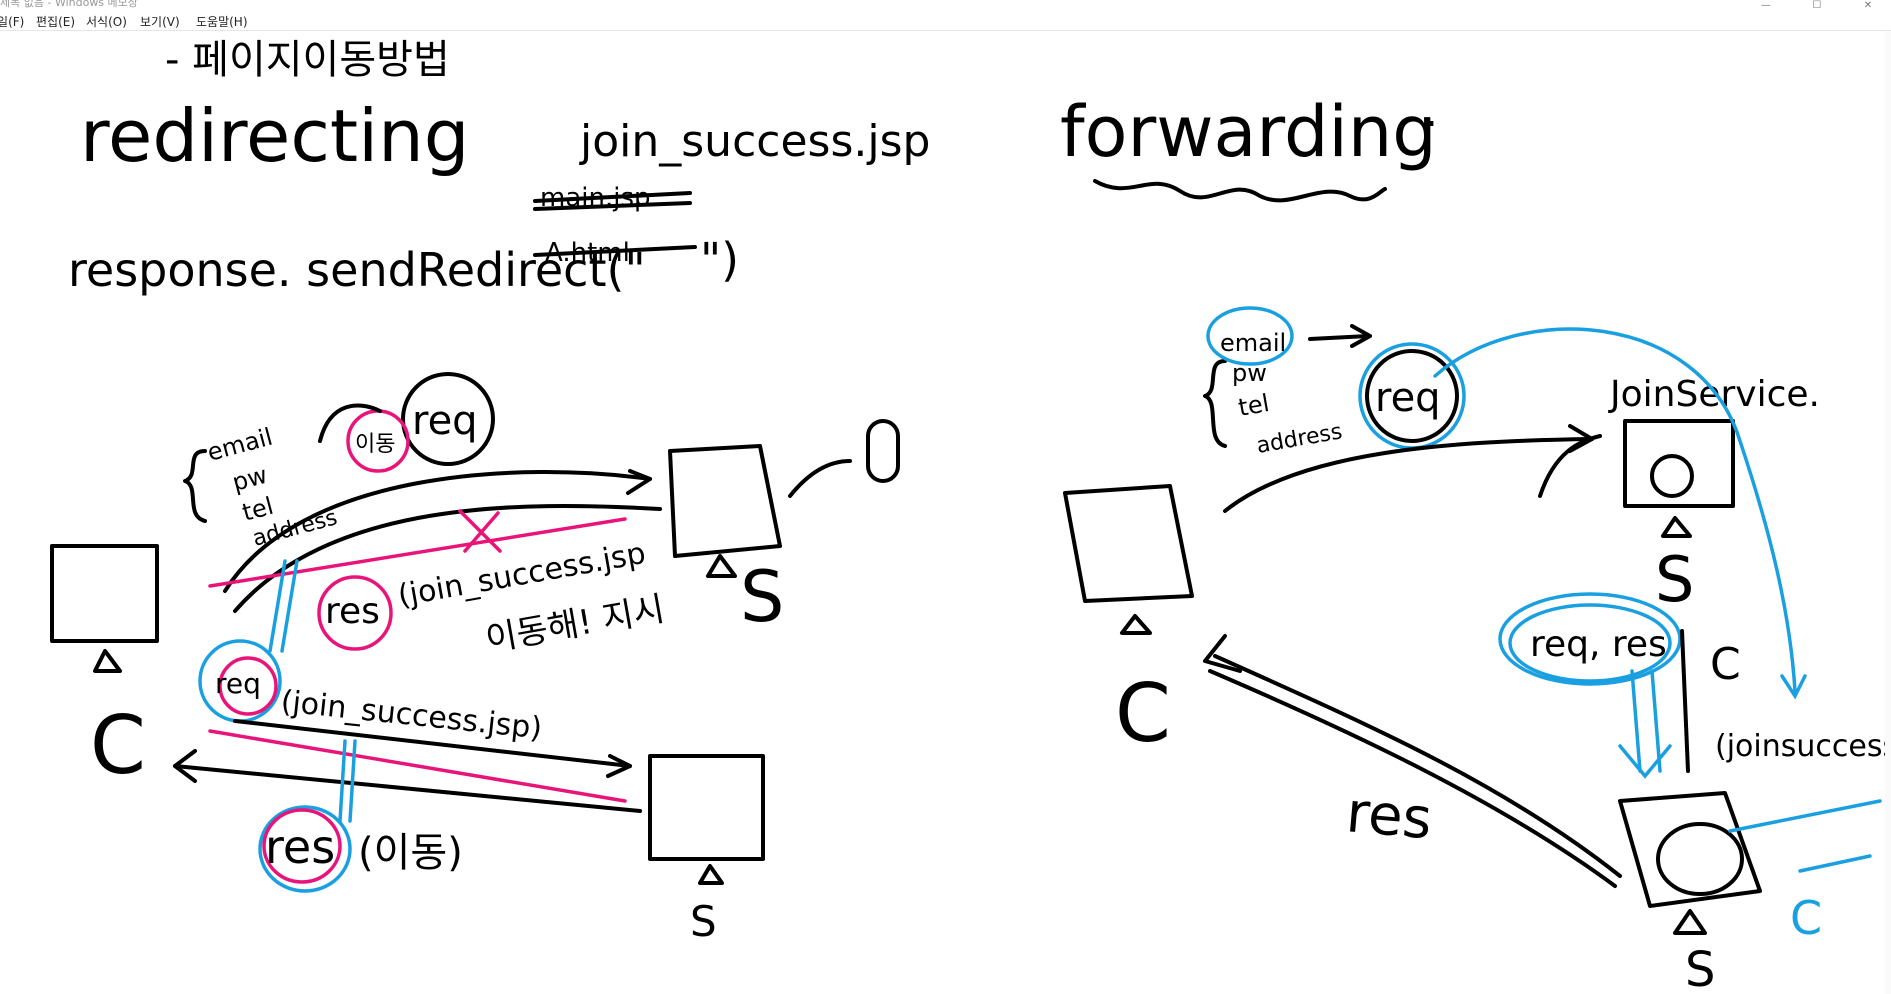 Image resolution: width=1891 pixels, height=994 pixels. I want to click on left-move-note: 이동, so click(375, 444).